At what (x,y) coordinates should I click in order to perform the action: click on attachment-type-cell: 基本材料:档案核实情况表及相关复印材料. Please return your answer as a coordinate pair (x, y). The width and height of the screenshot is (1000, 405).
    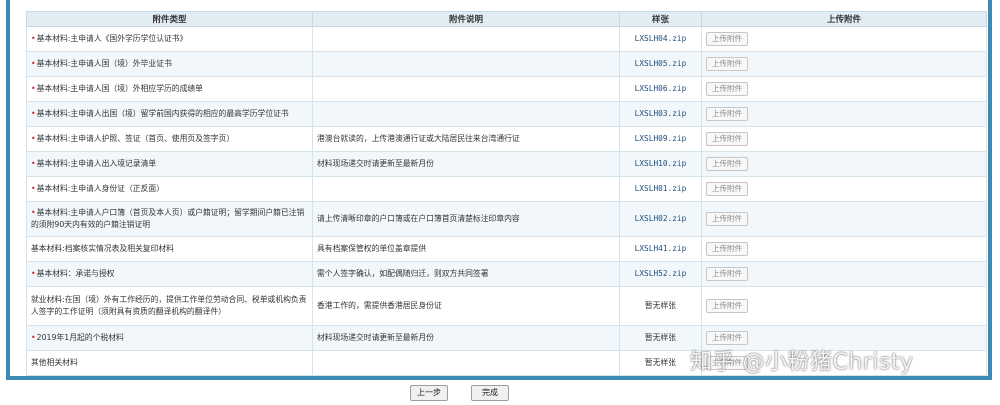
    Looking at the image, I should click on (169, 249).